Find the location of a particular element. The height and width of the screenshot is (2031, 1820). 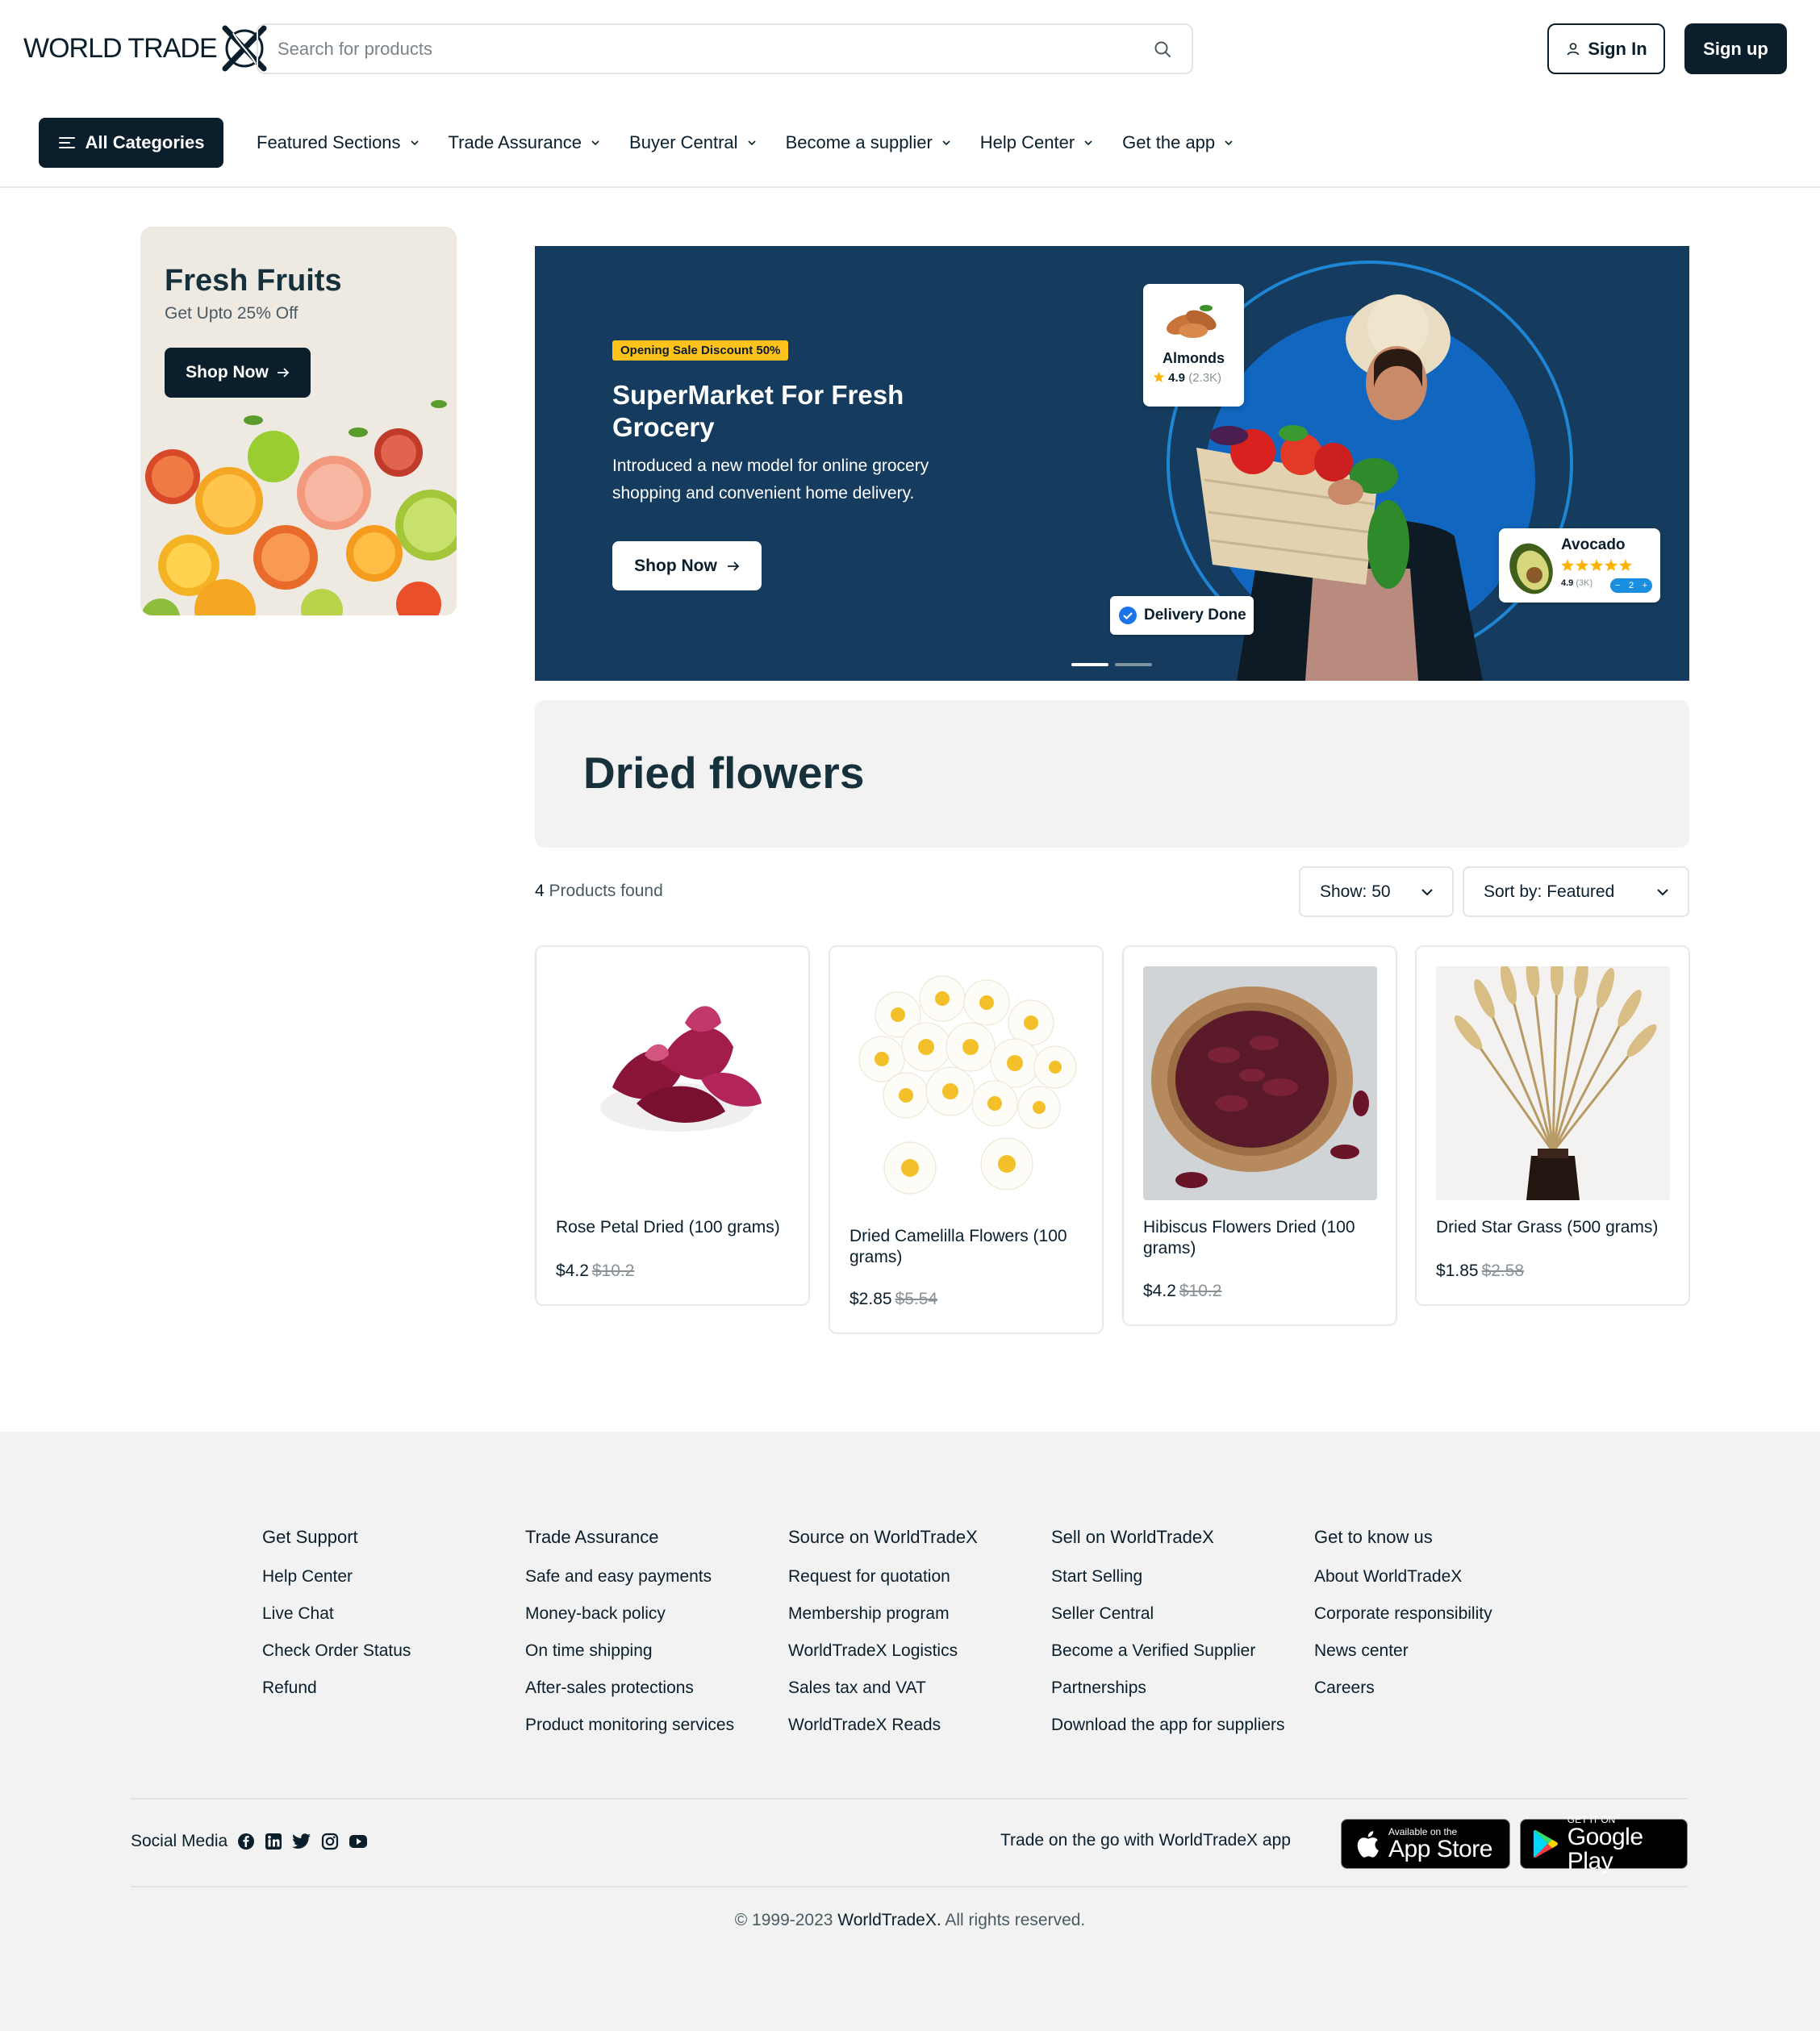

product-image-star-grass is located at coordinates (1553, 1083).